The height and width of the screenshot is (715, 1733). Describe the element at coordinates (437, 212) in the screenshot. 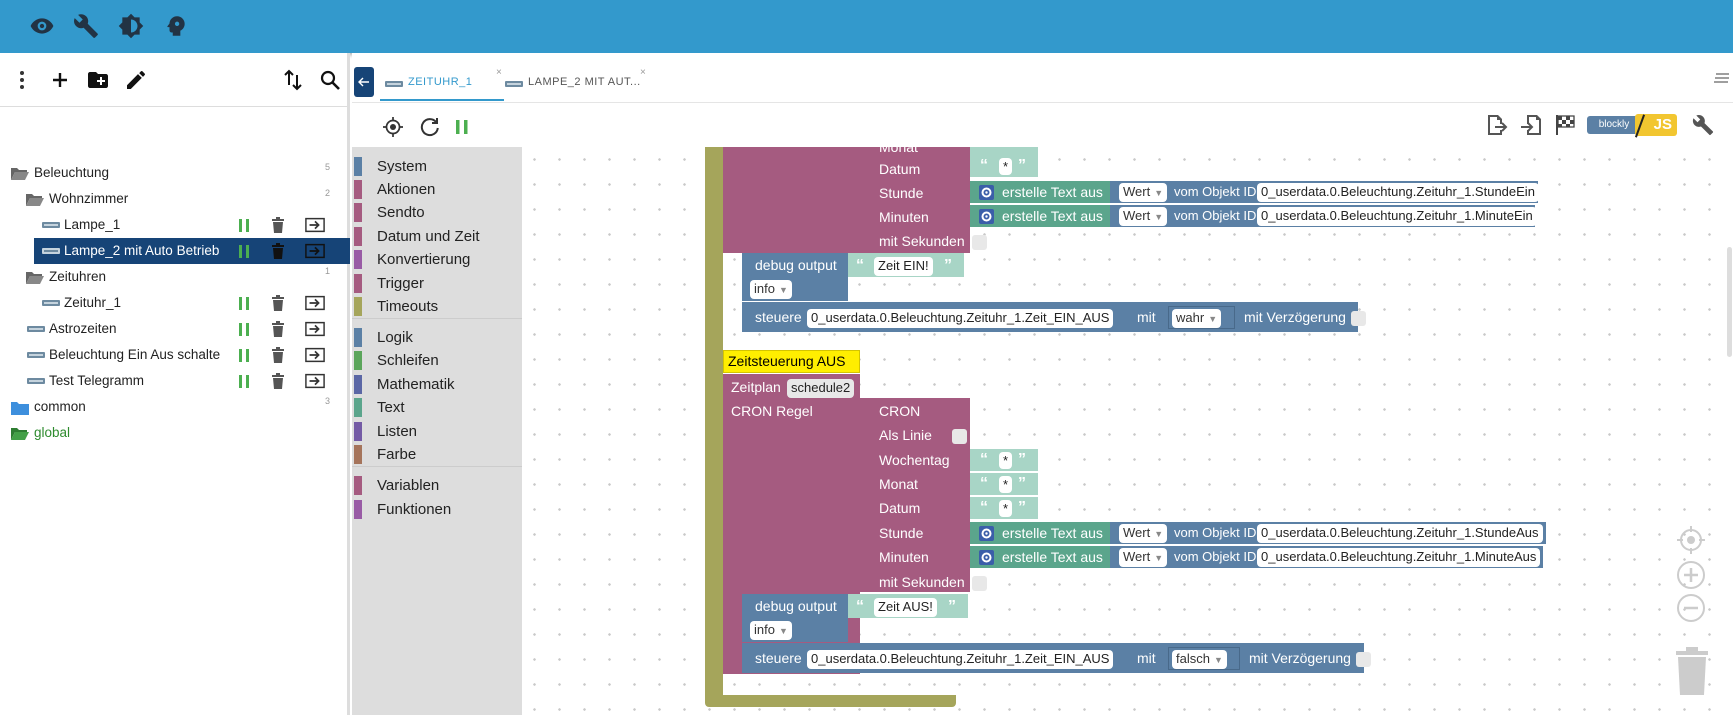

I see `category-sendto: Sendto` at that location.